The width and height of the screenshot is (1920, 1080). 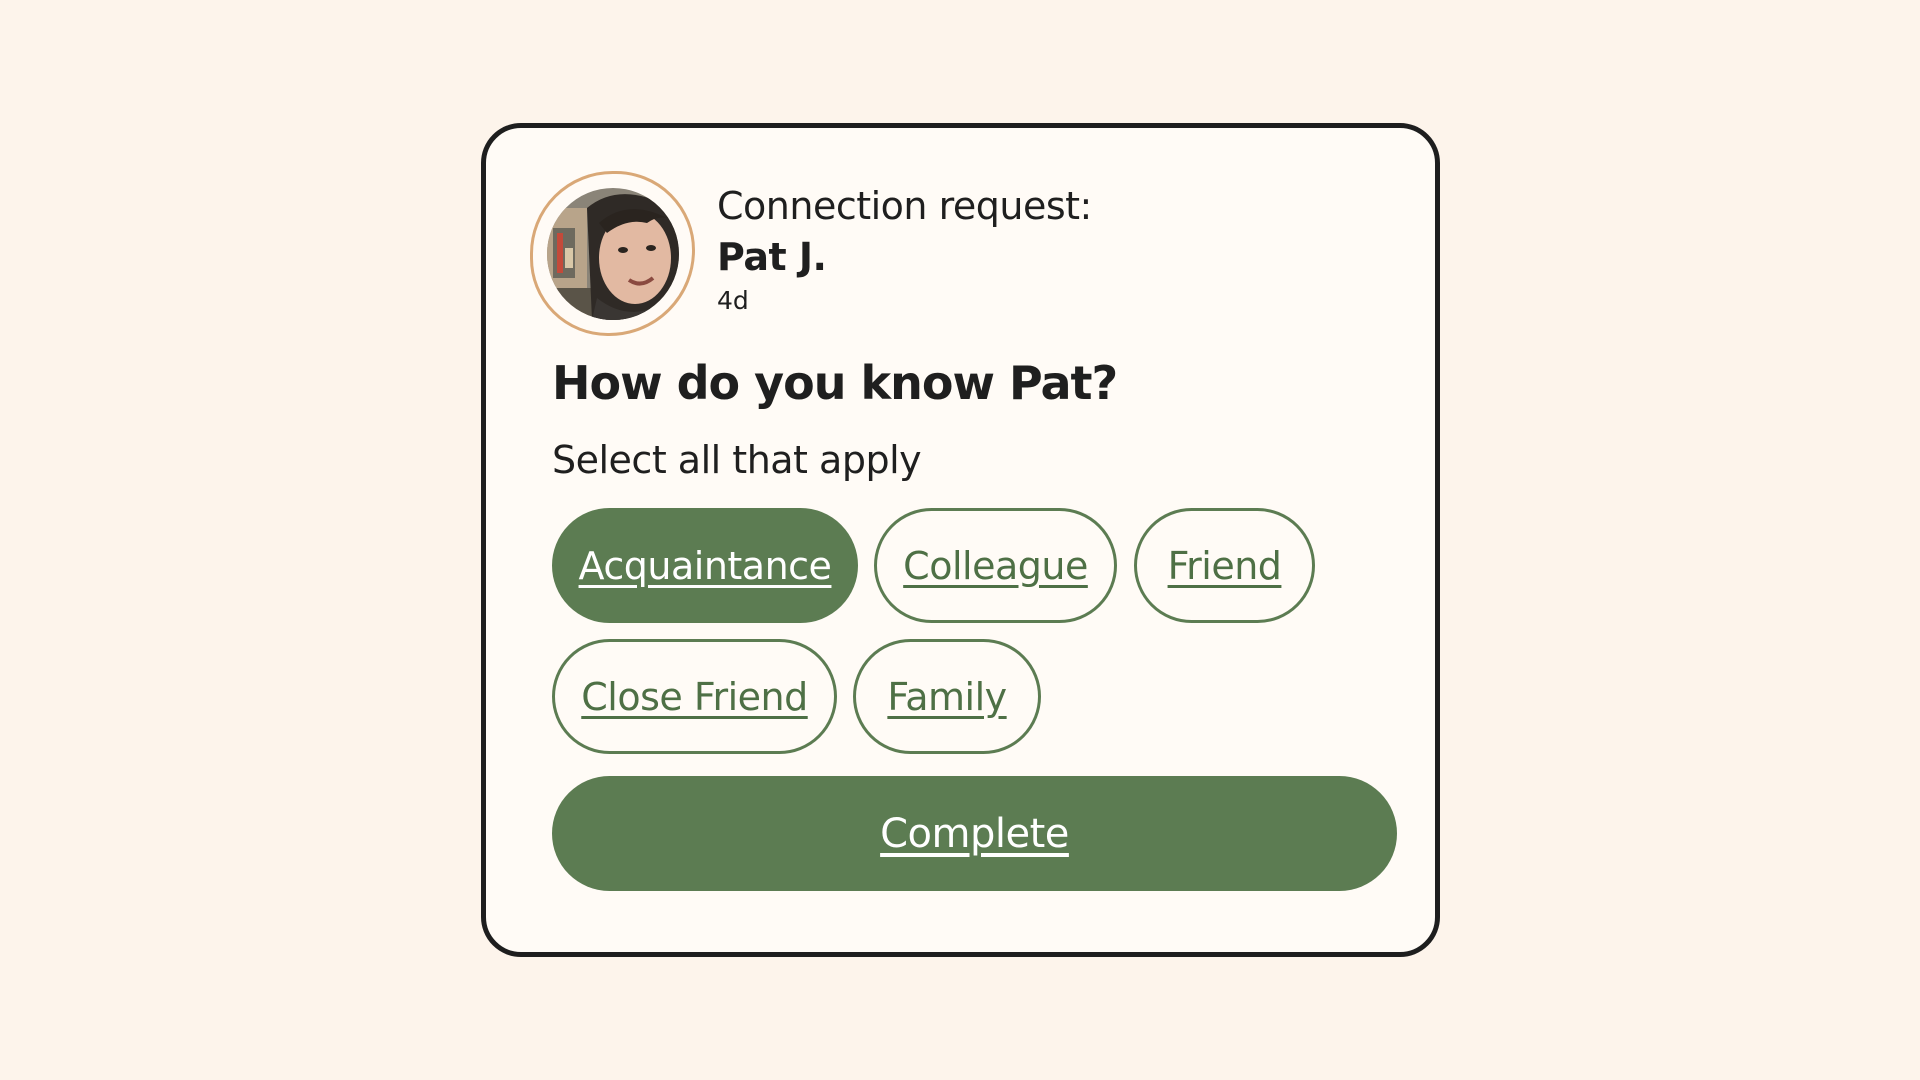 I want to click on option-acquaintance: Acquaintance, so click(x=705, y=565).